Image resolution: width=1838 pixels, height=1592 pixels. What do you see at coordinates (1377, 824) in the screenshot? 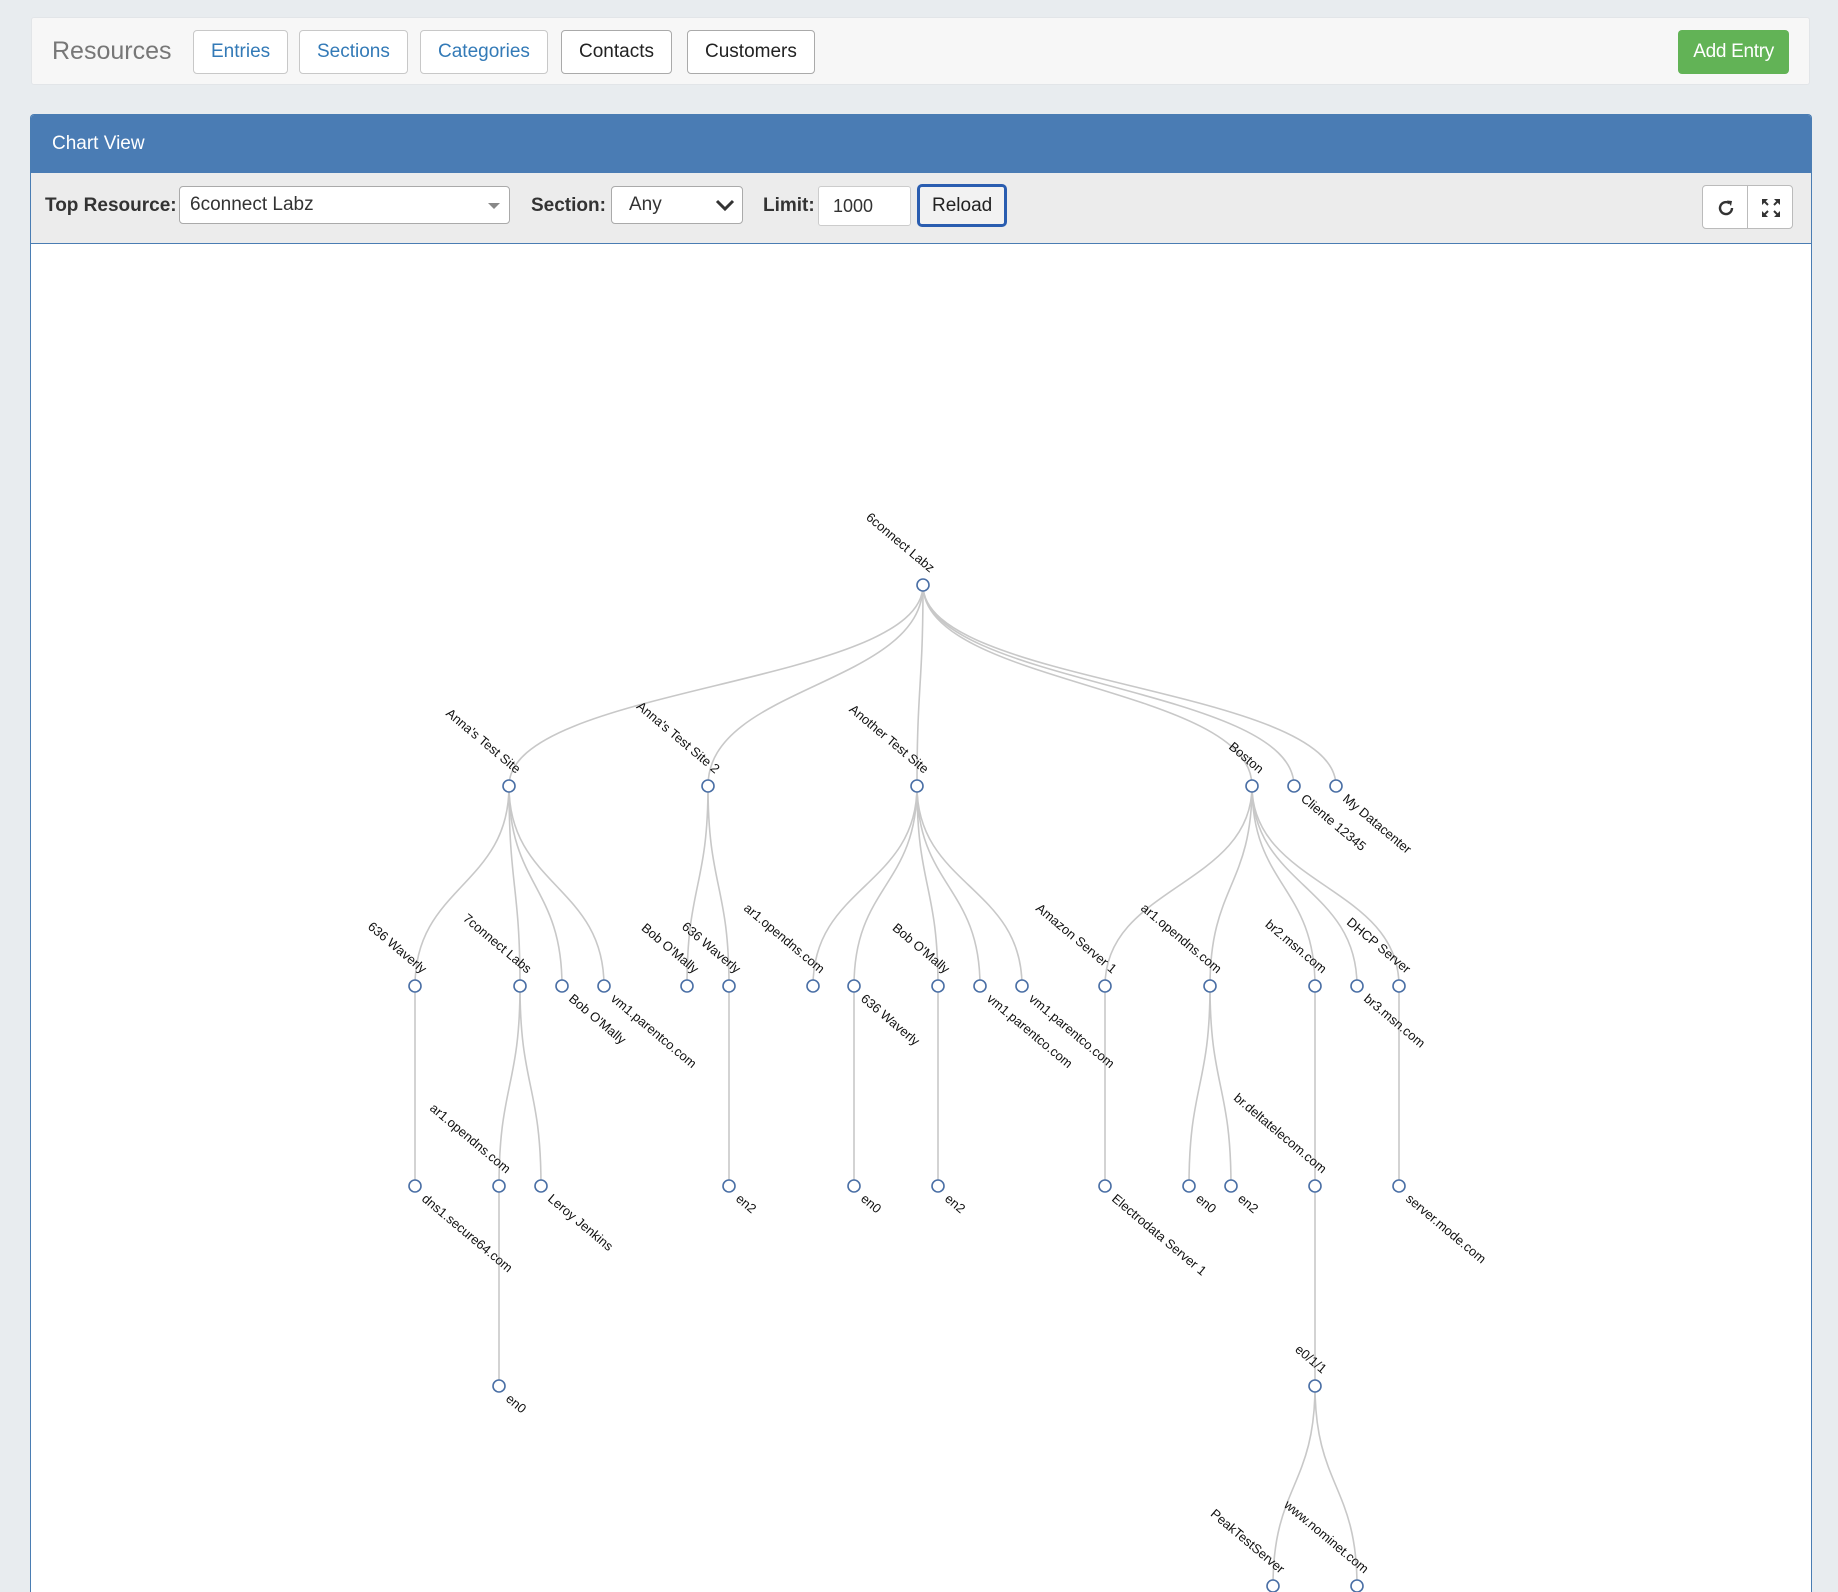
I see `tree-node-label: My Datacenter` at bounding box center [1377, 824].